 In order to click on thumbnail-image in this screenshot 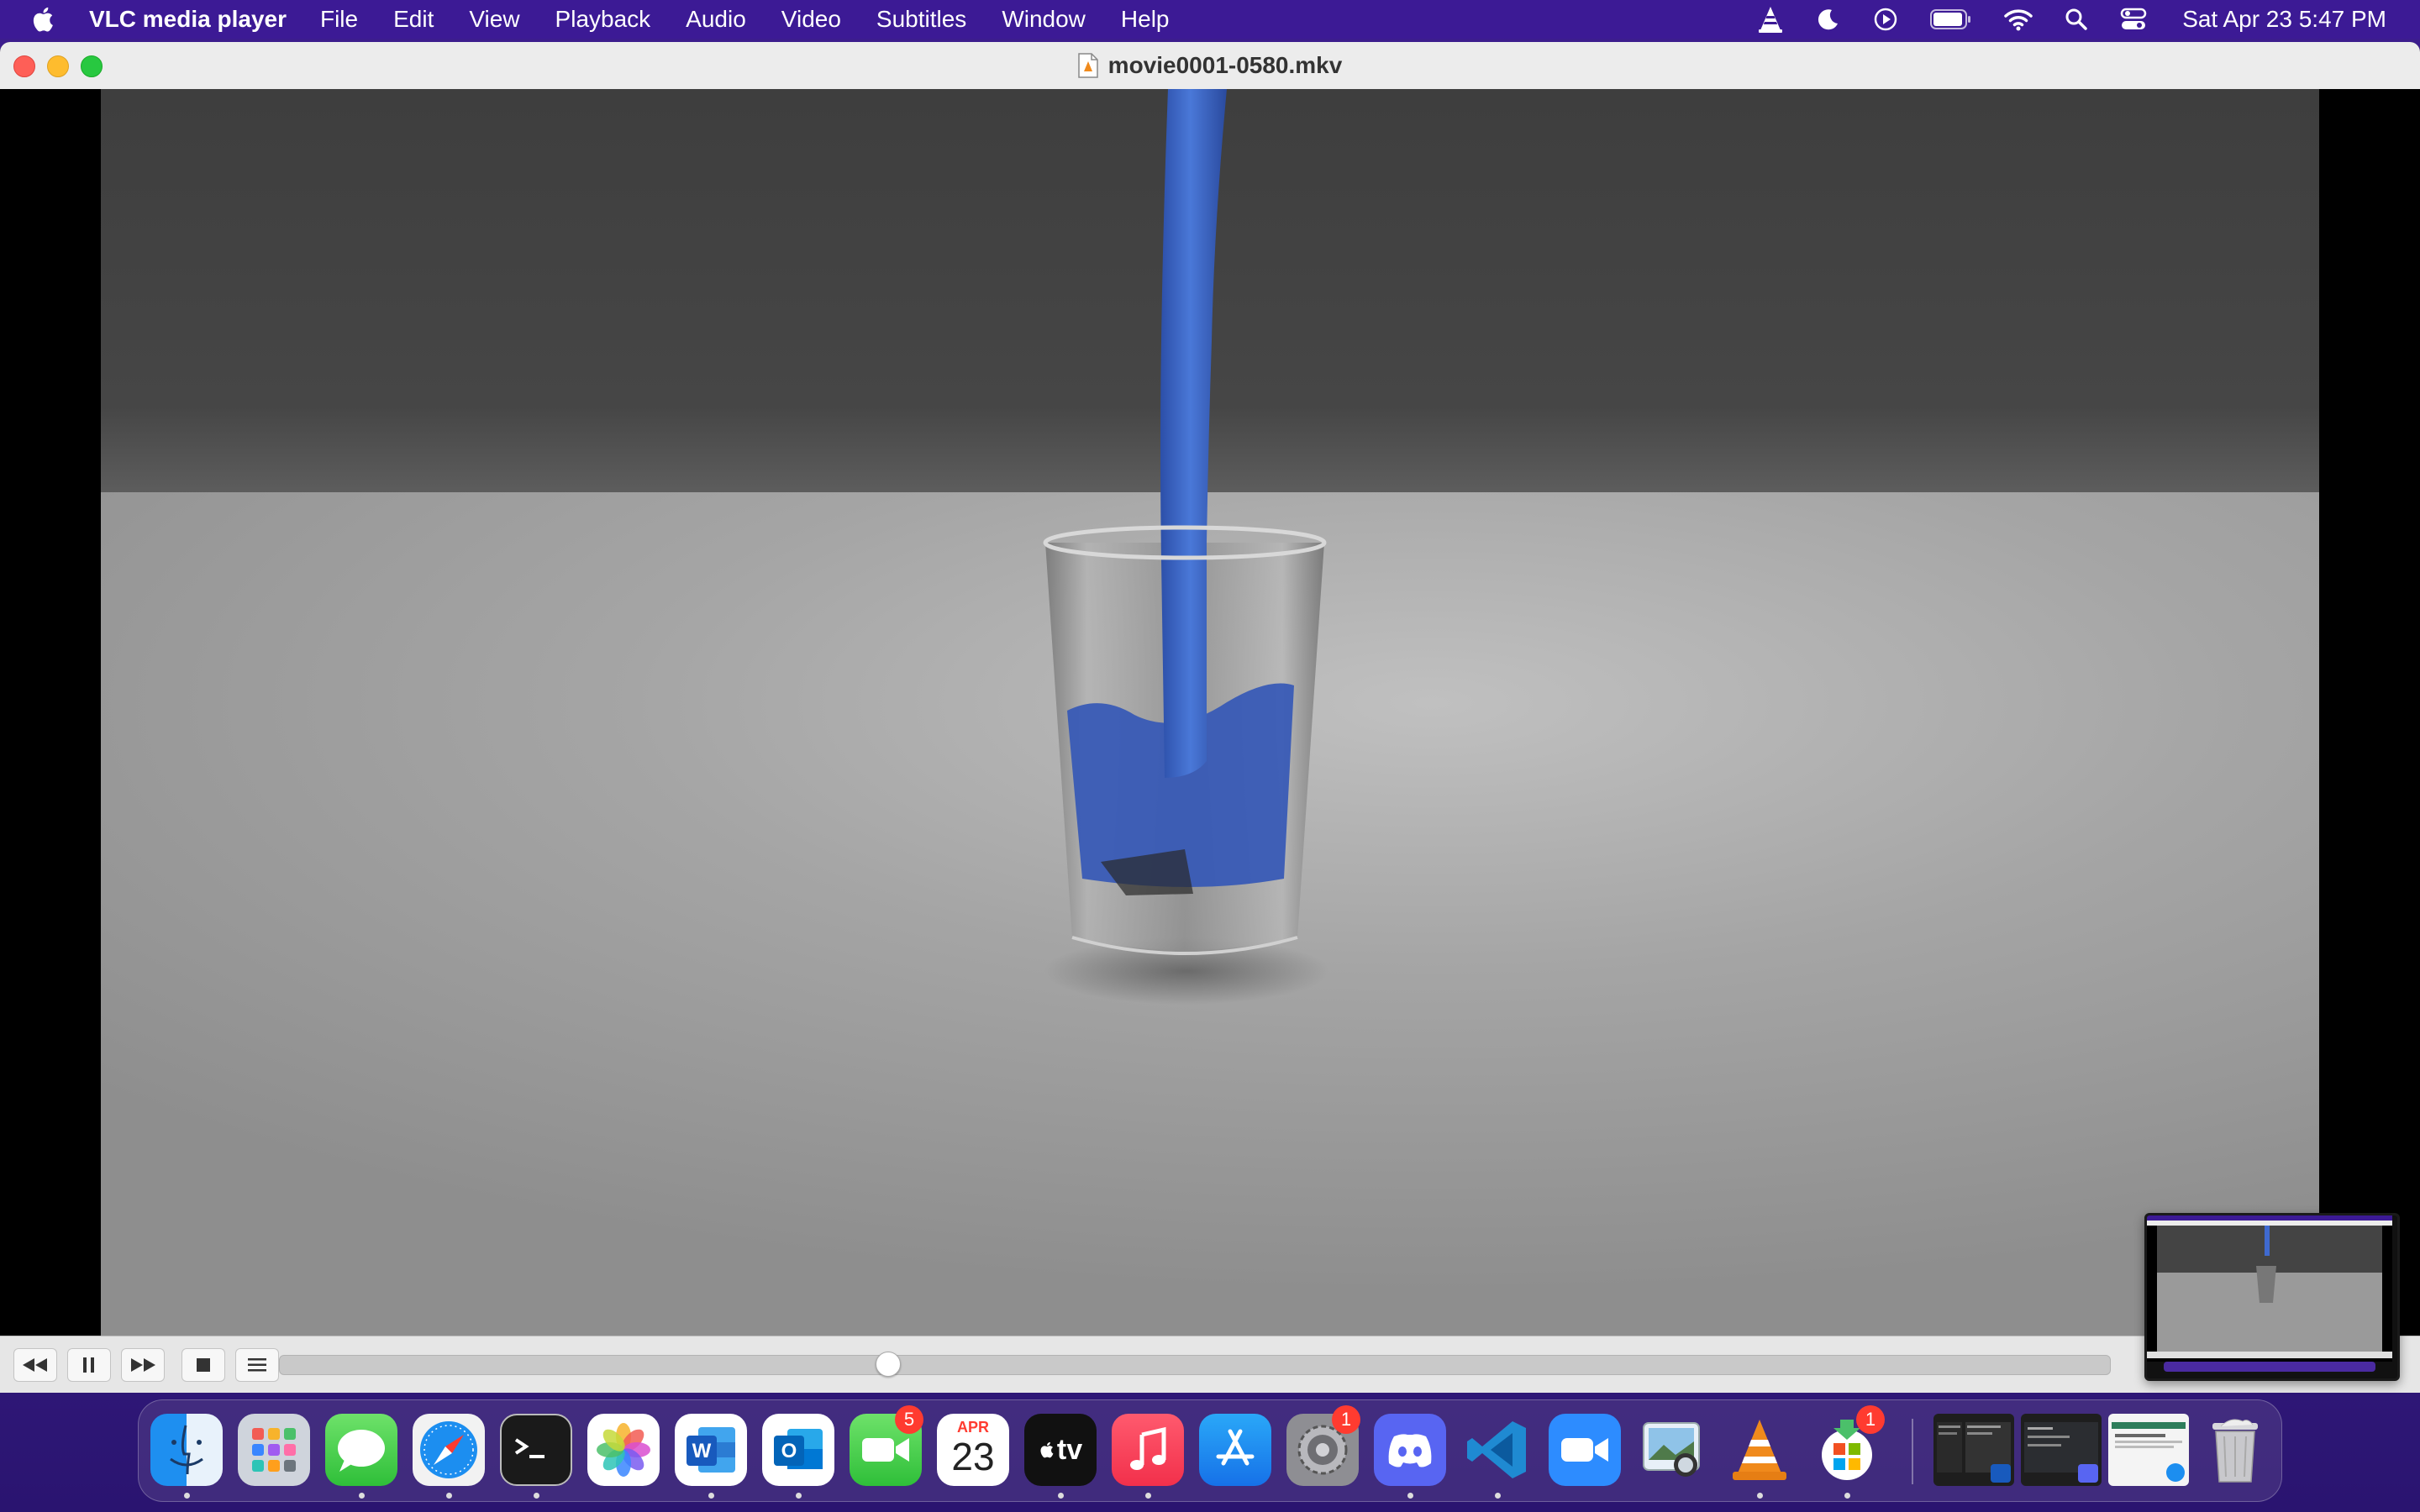, I will do `click(2269, 1293)`.